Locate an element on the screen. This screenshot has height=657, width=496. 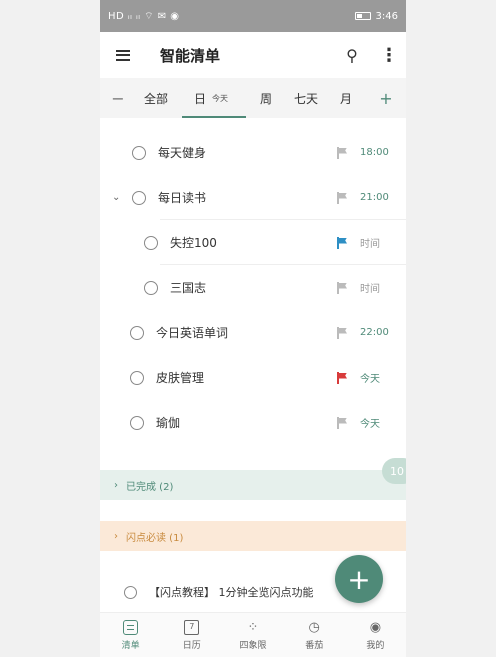
search-icon: ⚲ is located at coordinates (352, 55).